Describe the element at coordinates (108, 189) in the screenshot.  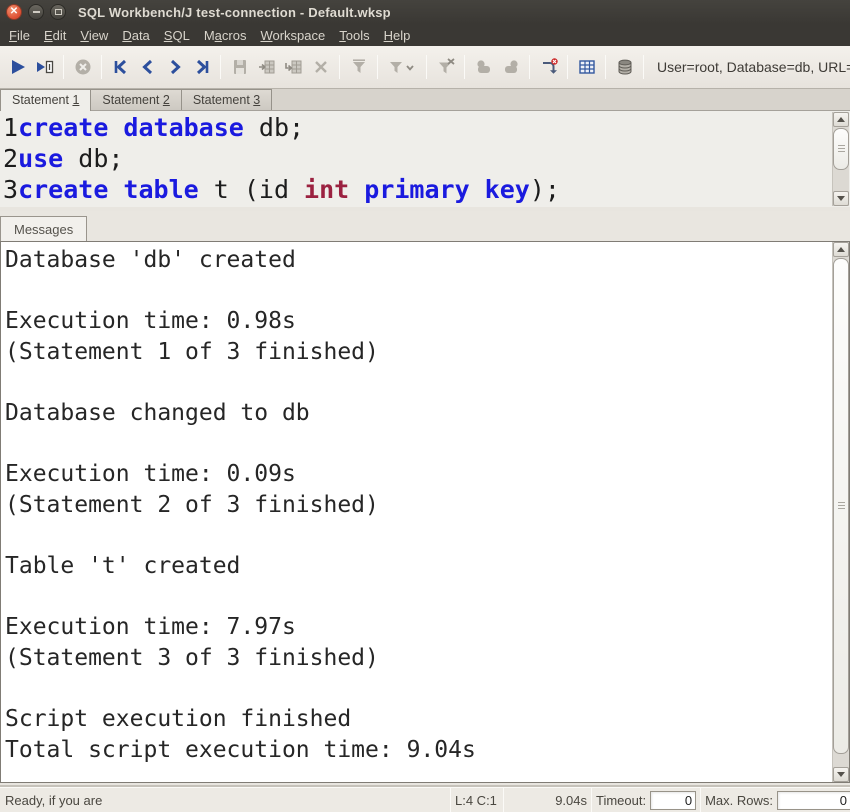
I see `code-token: create table` at that location.